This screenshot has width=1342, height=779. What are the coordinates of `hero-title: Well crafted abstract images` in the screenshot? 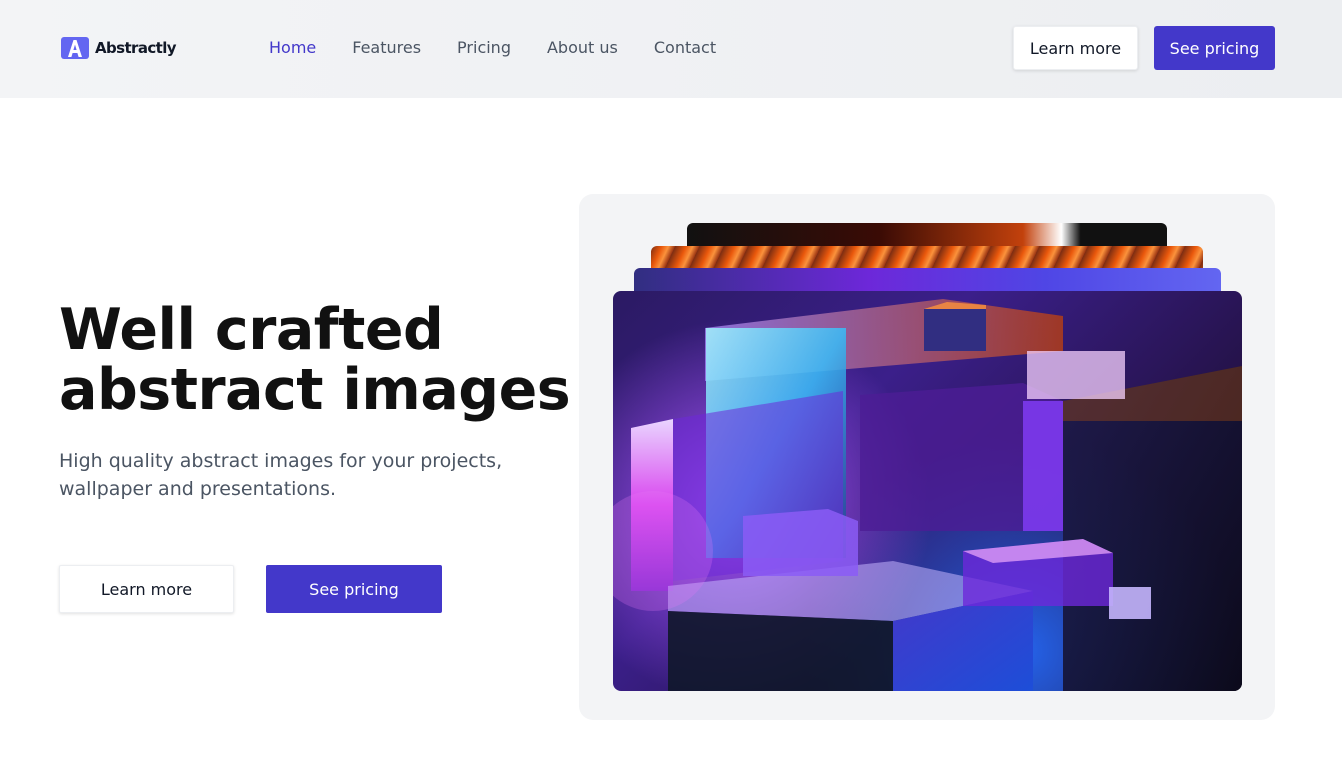 It's located at (315, 360).